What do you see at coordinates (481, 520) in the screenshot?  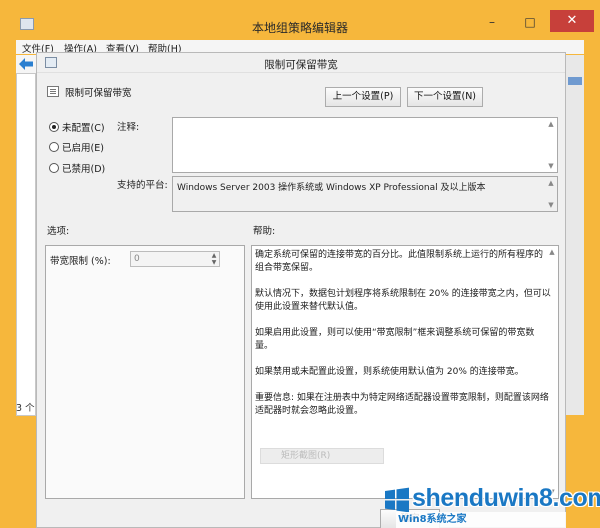 I see `watermark-subtitle: Win8系统之家` at bounding box center [481, 520].